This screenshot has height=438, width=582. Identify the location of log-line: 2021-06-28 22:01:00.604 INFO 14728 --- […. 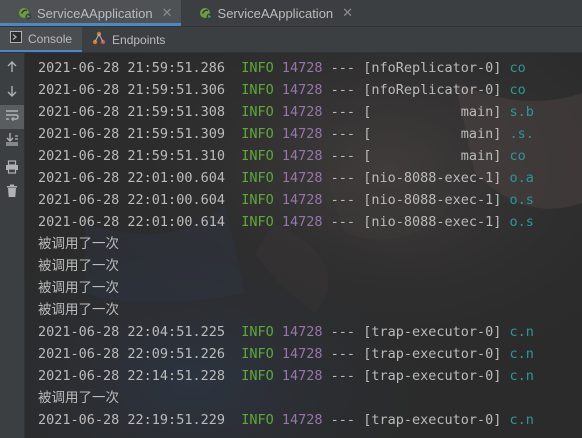
(286, 200).